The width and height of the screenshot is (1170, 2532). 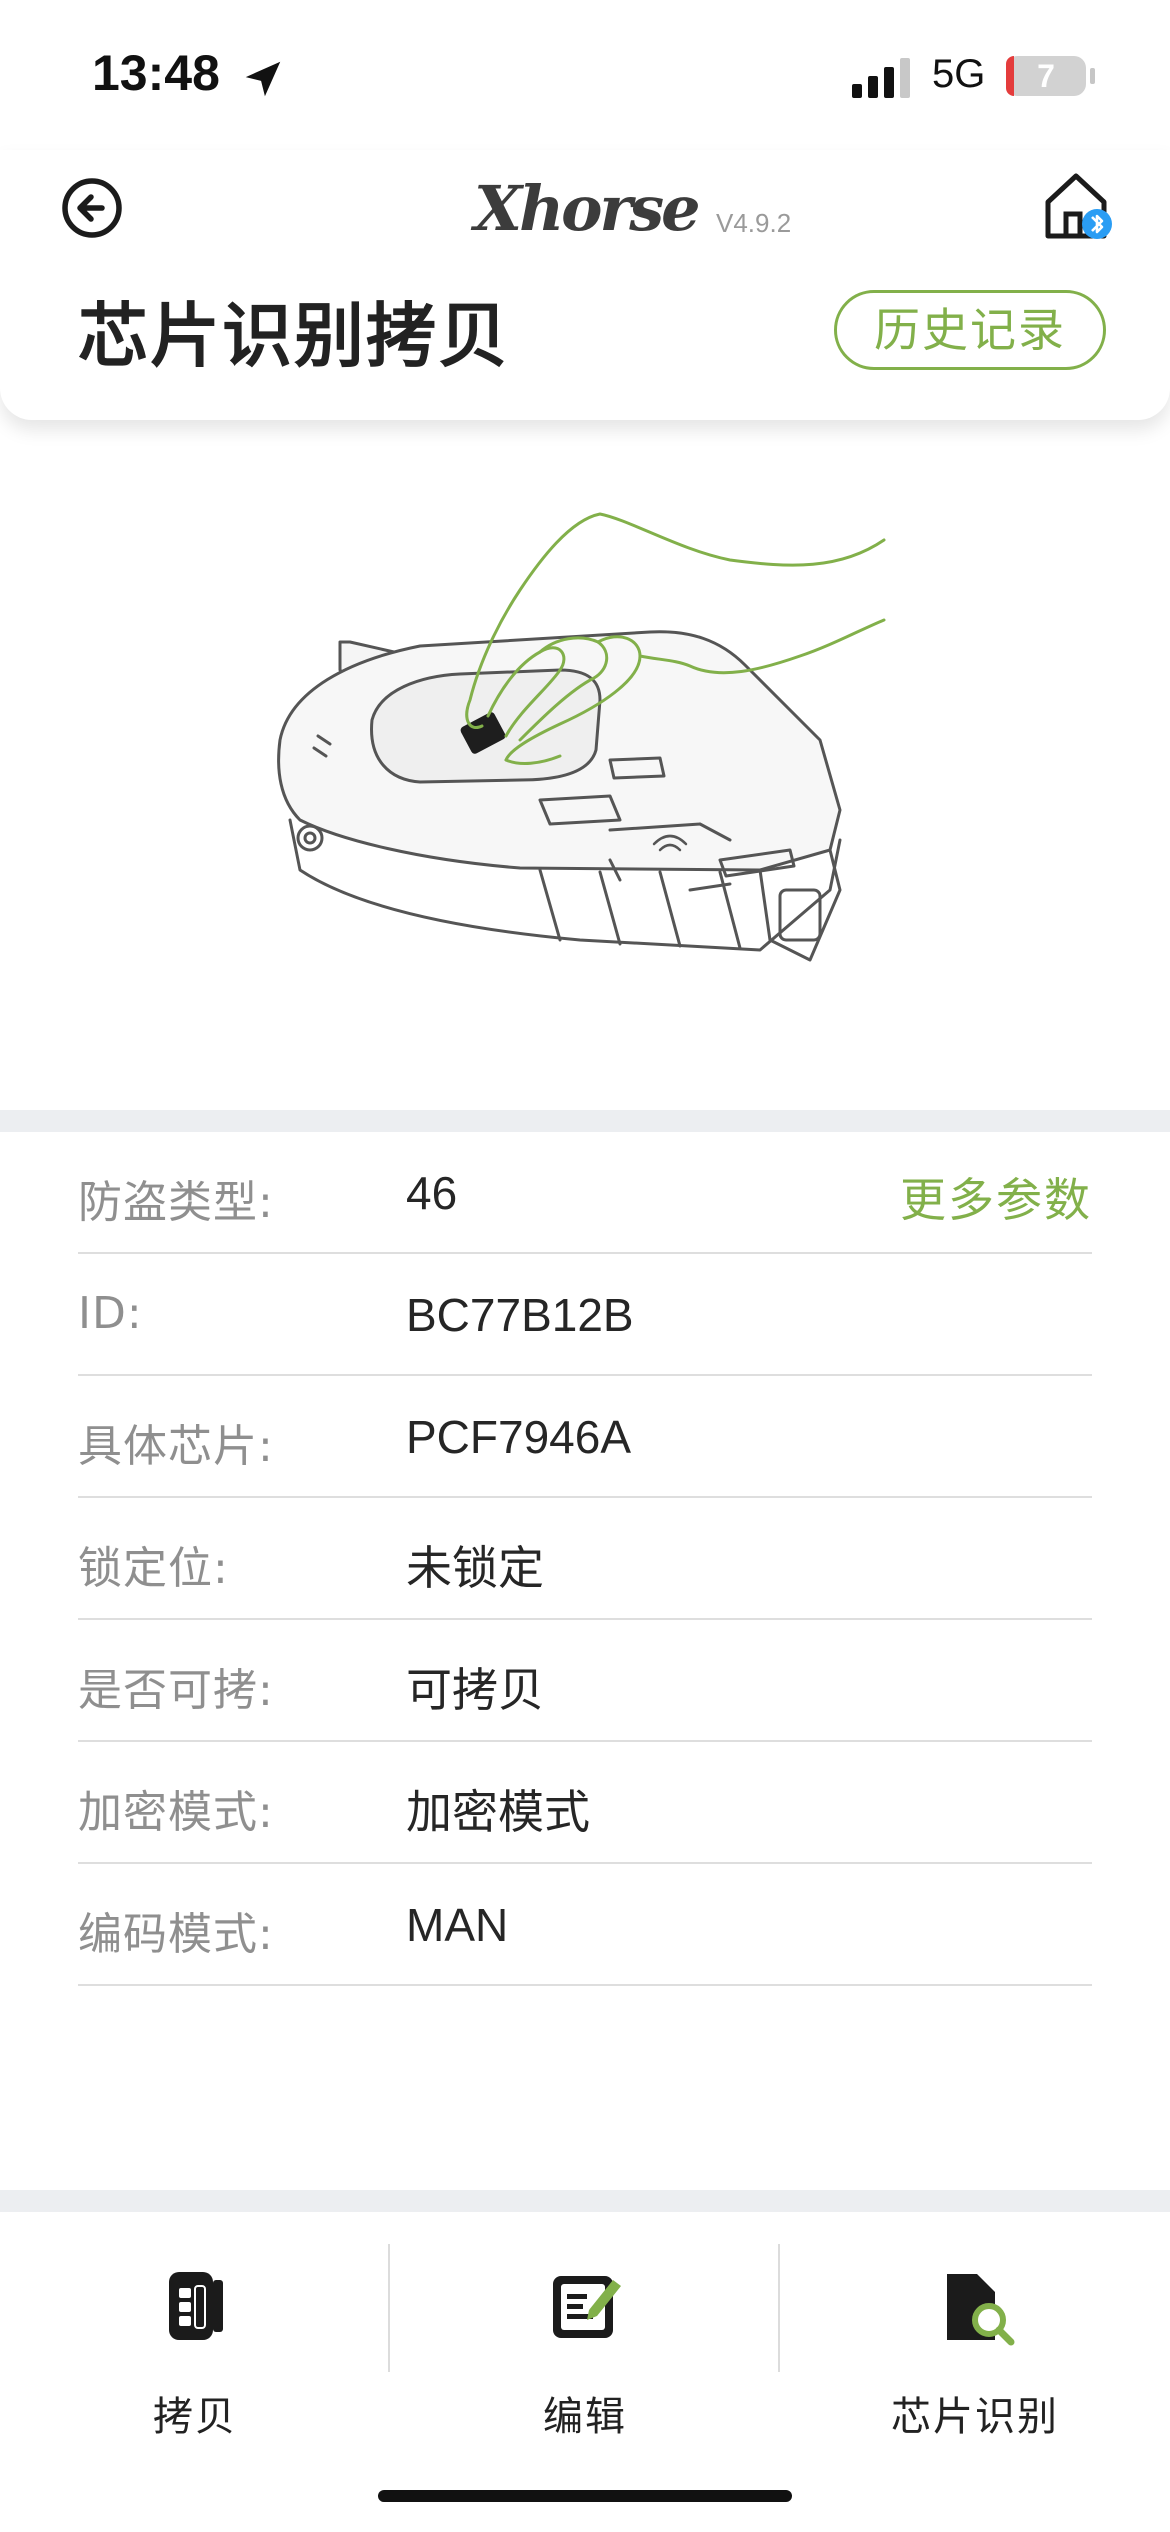 I want to click on tab-chip-identify: 芯片识别, so click(x=975, y=2347).